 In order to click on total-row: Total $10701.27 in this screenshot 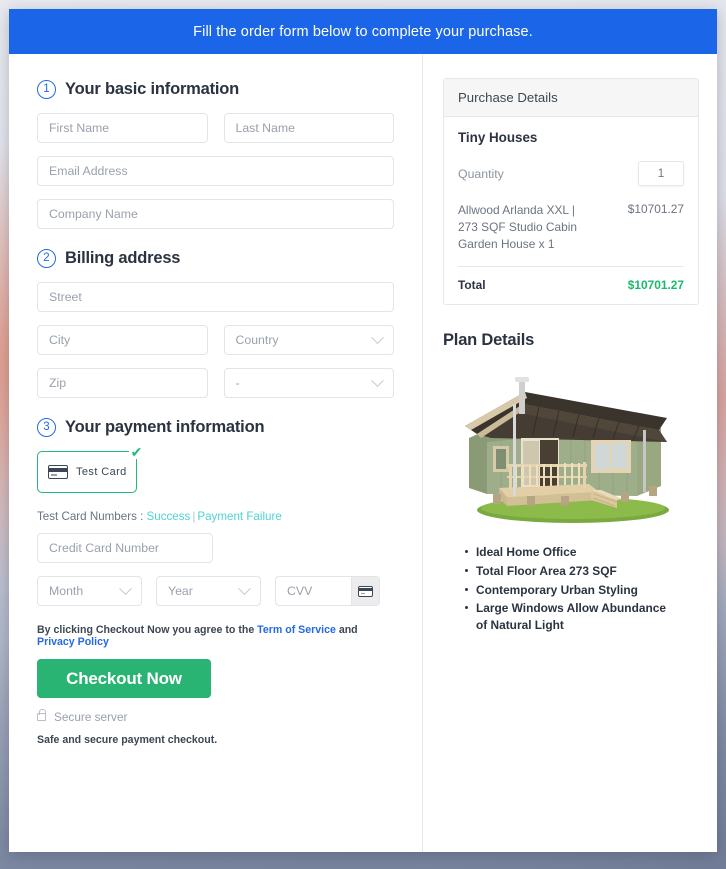, I will do `click(571, 285)`.